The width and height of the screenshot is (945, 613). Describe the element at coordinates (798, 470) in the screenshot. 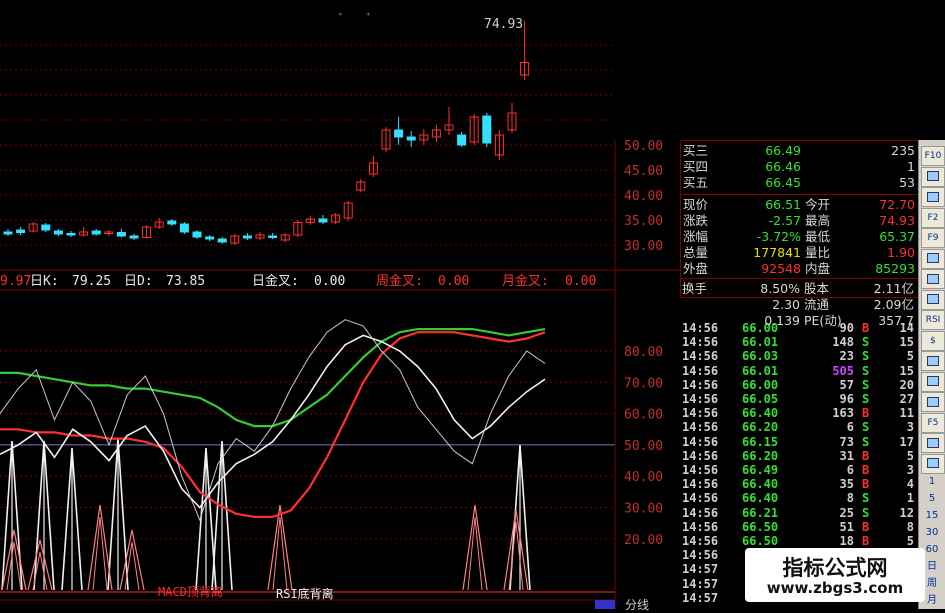

I see `tick-row: 14:56 66.49 6 B 3` at that location.